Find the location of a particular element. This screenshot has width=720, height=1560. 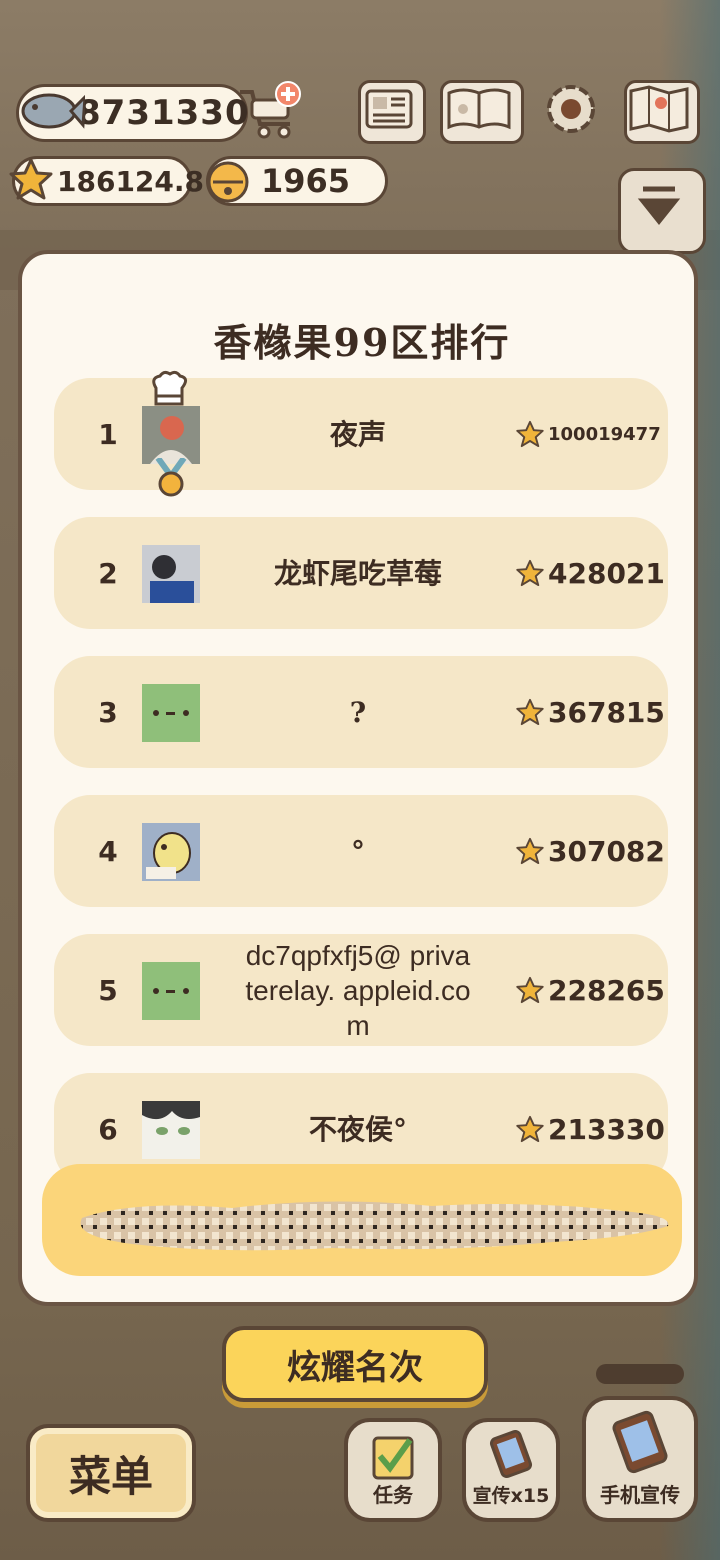

leaderboard-row: 2 龙虾尾吃草莓 428021 is located at coordinates (361, 573).